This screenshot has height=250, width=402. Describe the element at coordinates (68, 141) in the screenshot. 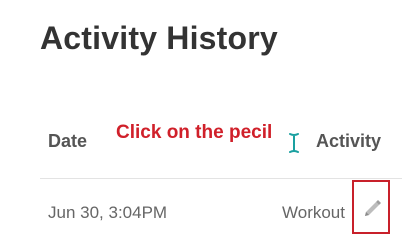

I see `column-header-date: Date` at that location.